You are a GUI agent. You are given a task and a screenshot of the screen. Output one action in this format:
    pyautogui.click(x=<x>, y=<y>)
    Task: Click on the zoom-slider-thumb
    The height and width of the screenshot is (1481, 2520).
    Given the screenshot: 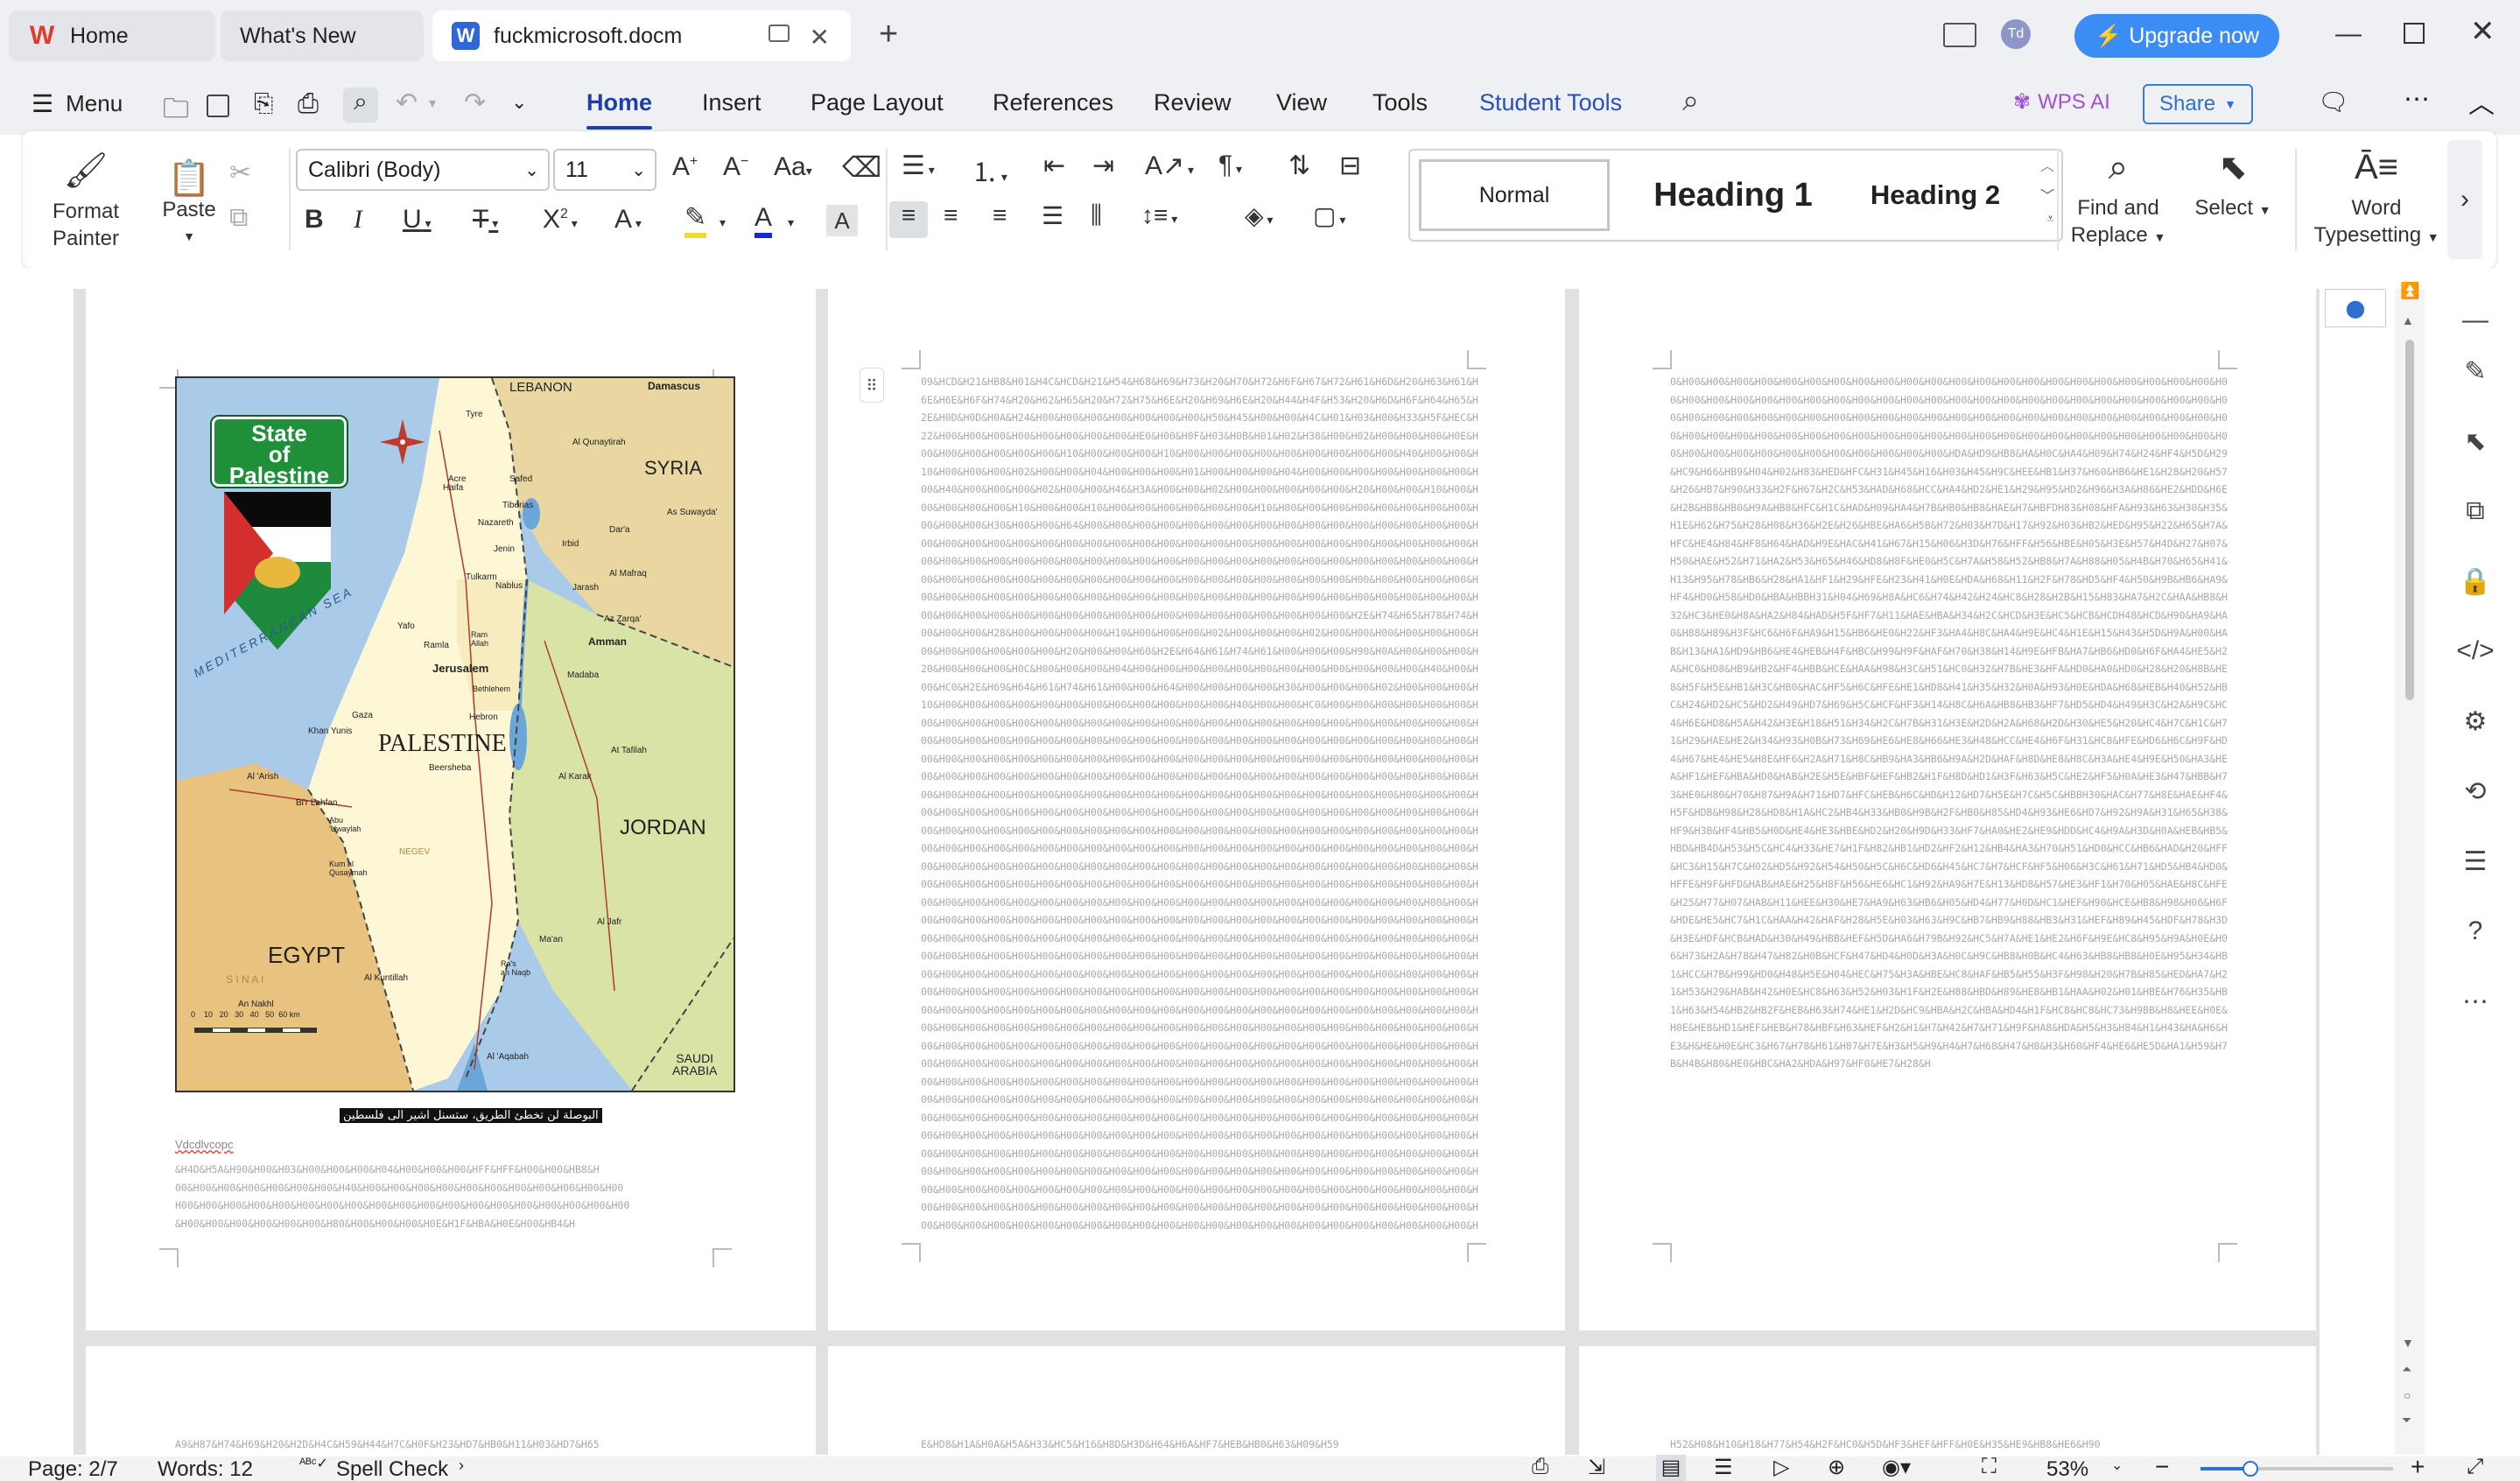 What is the action you would take?
    pyautogui.click(x=2250, y=1469)
    